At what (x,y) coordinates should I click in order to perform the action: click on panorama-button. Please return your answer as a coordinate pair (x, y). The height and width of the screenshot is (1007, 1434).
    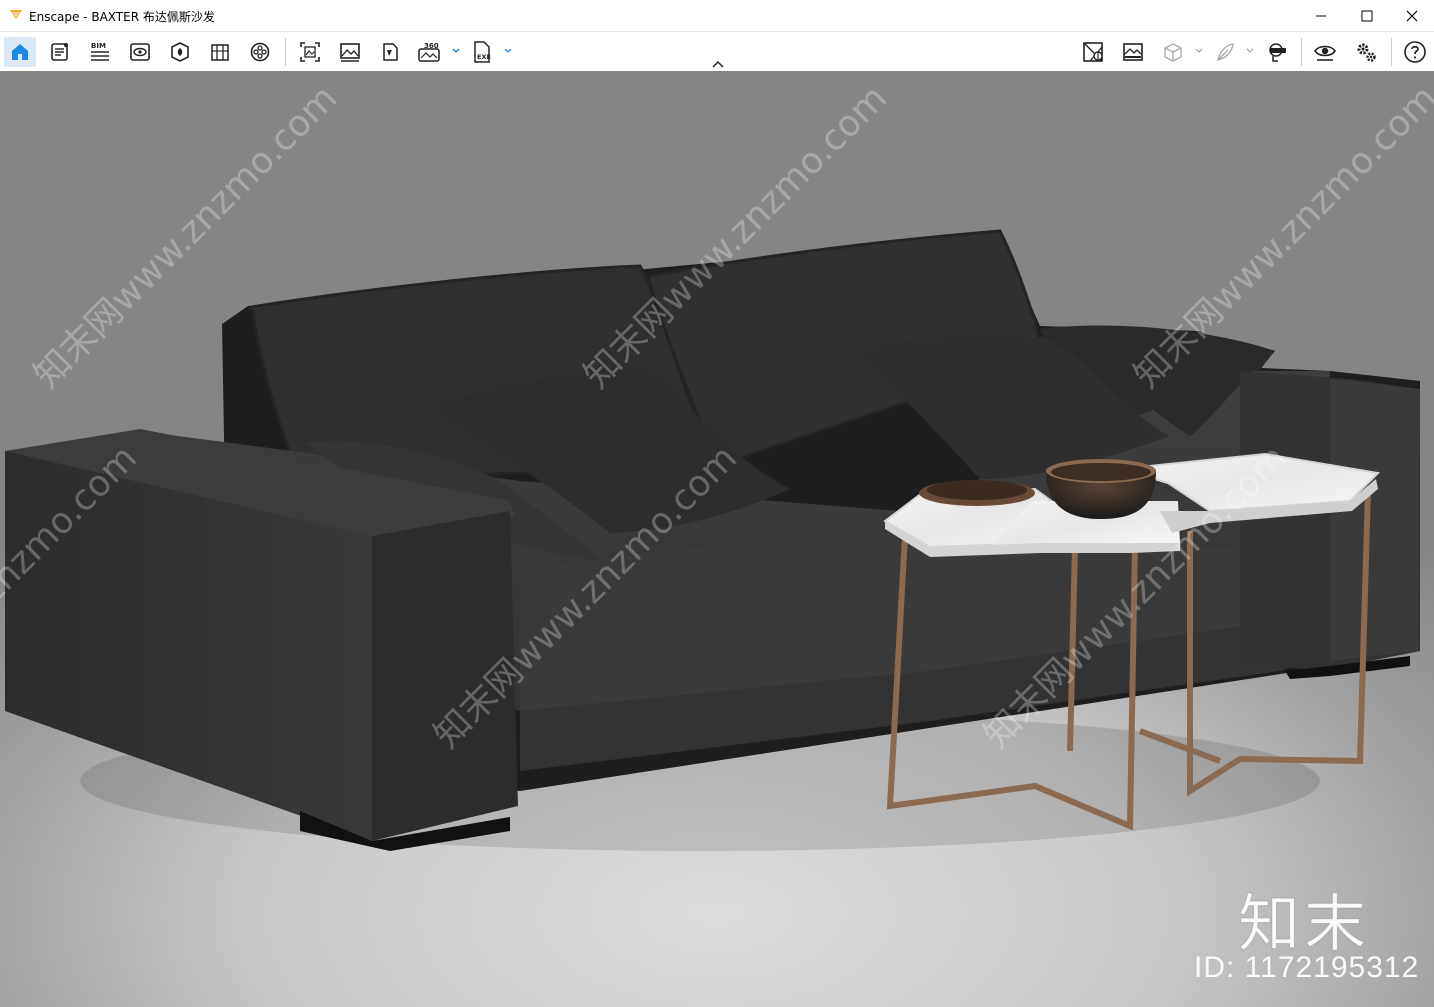
    Looking at the image, I should click on (390, 52).